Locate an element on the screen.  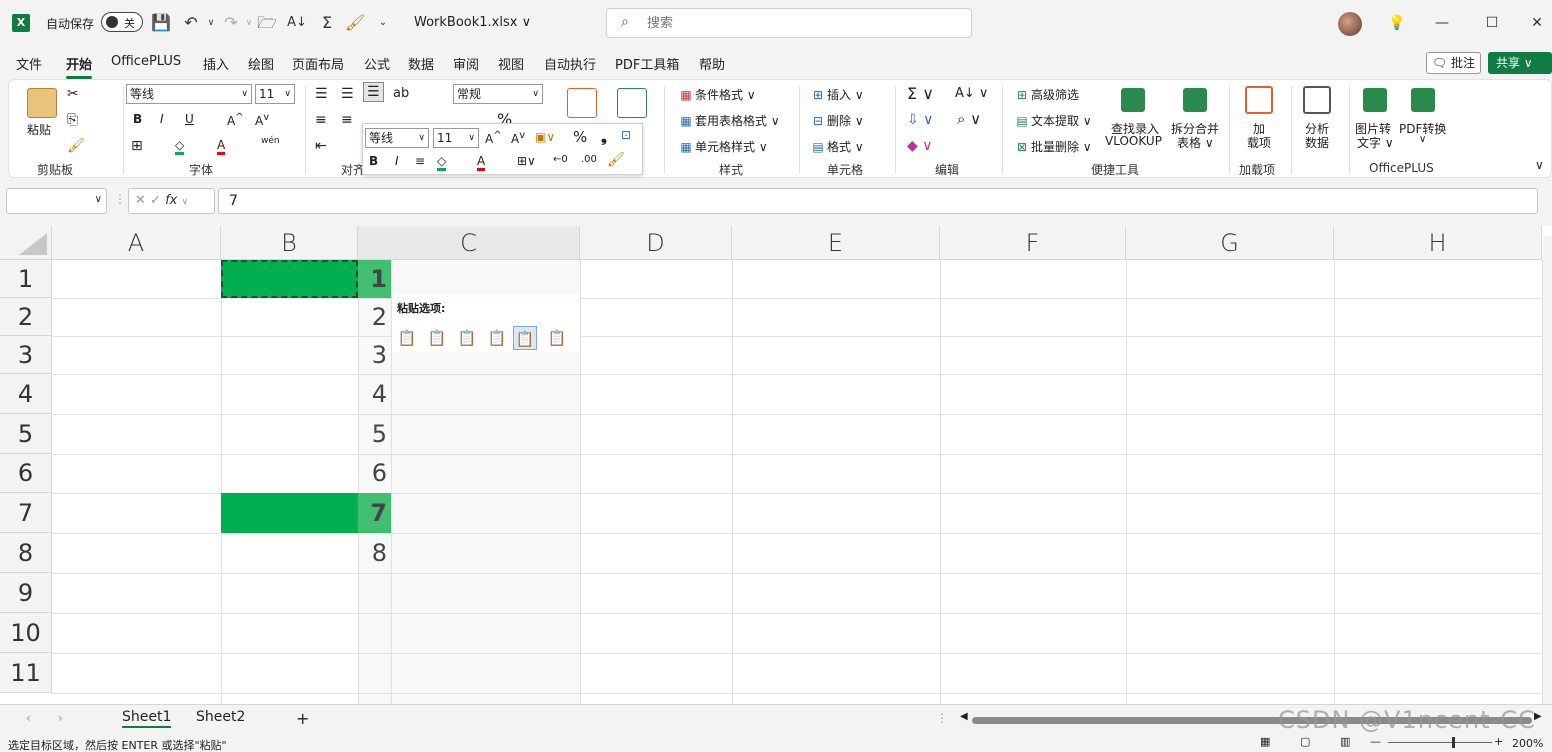
autosave-toggle: 关 is located at coordinates (122, 22).